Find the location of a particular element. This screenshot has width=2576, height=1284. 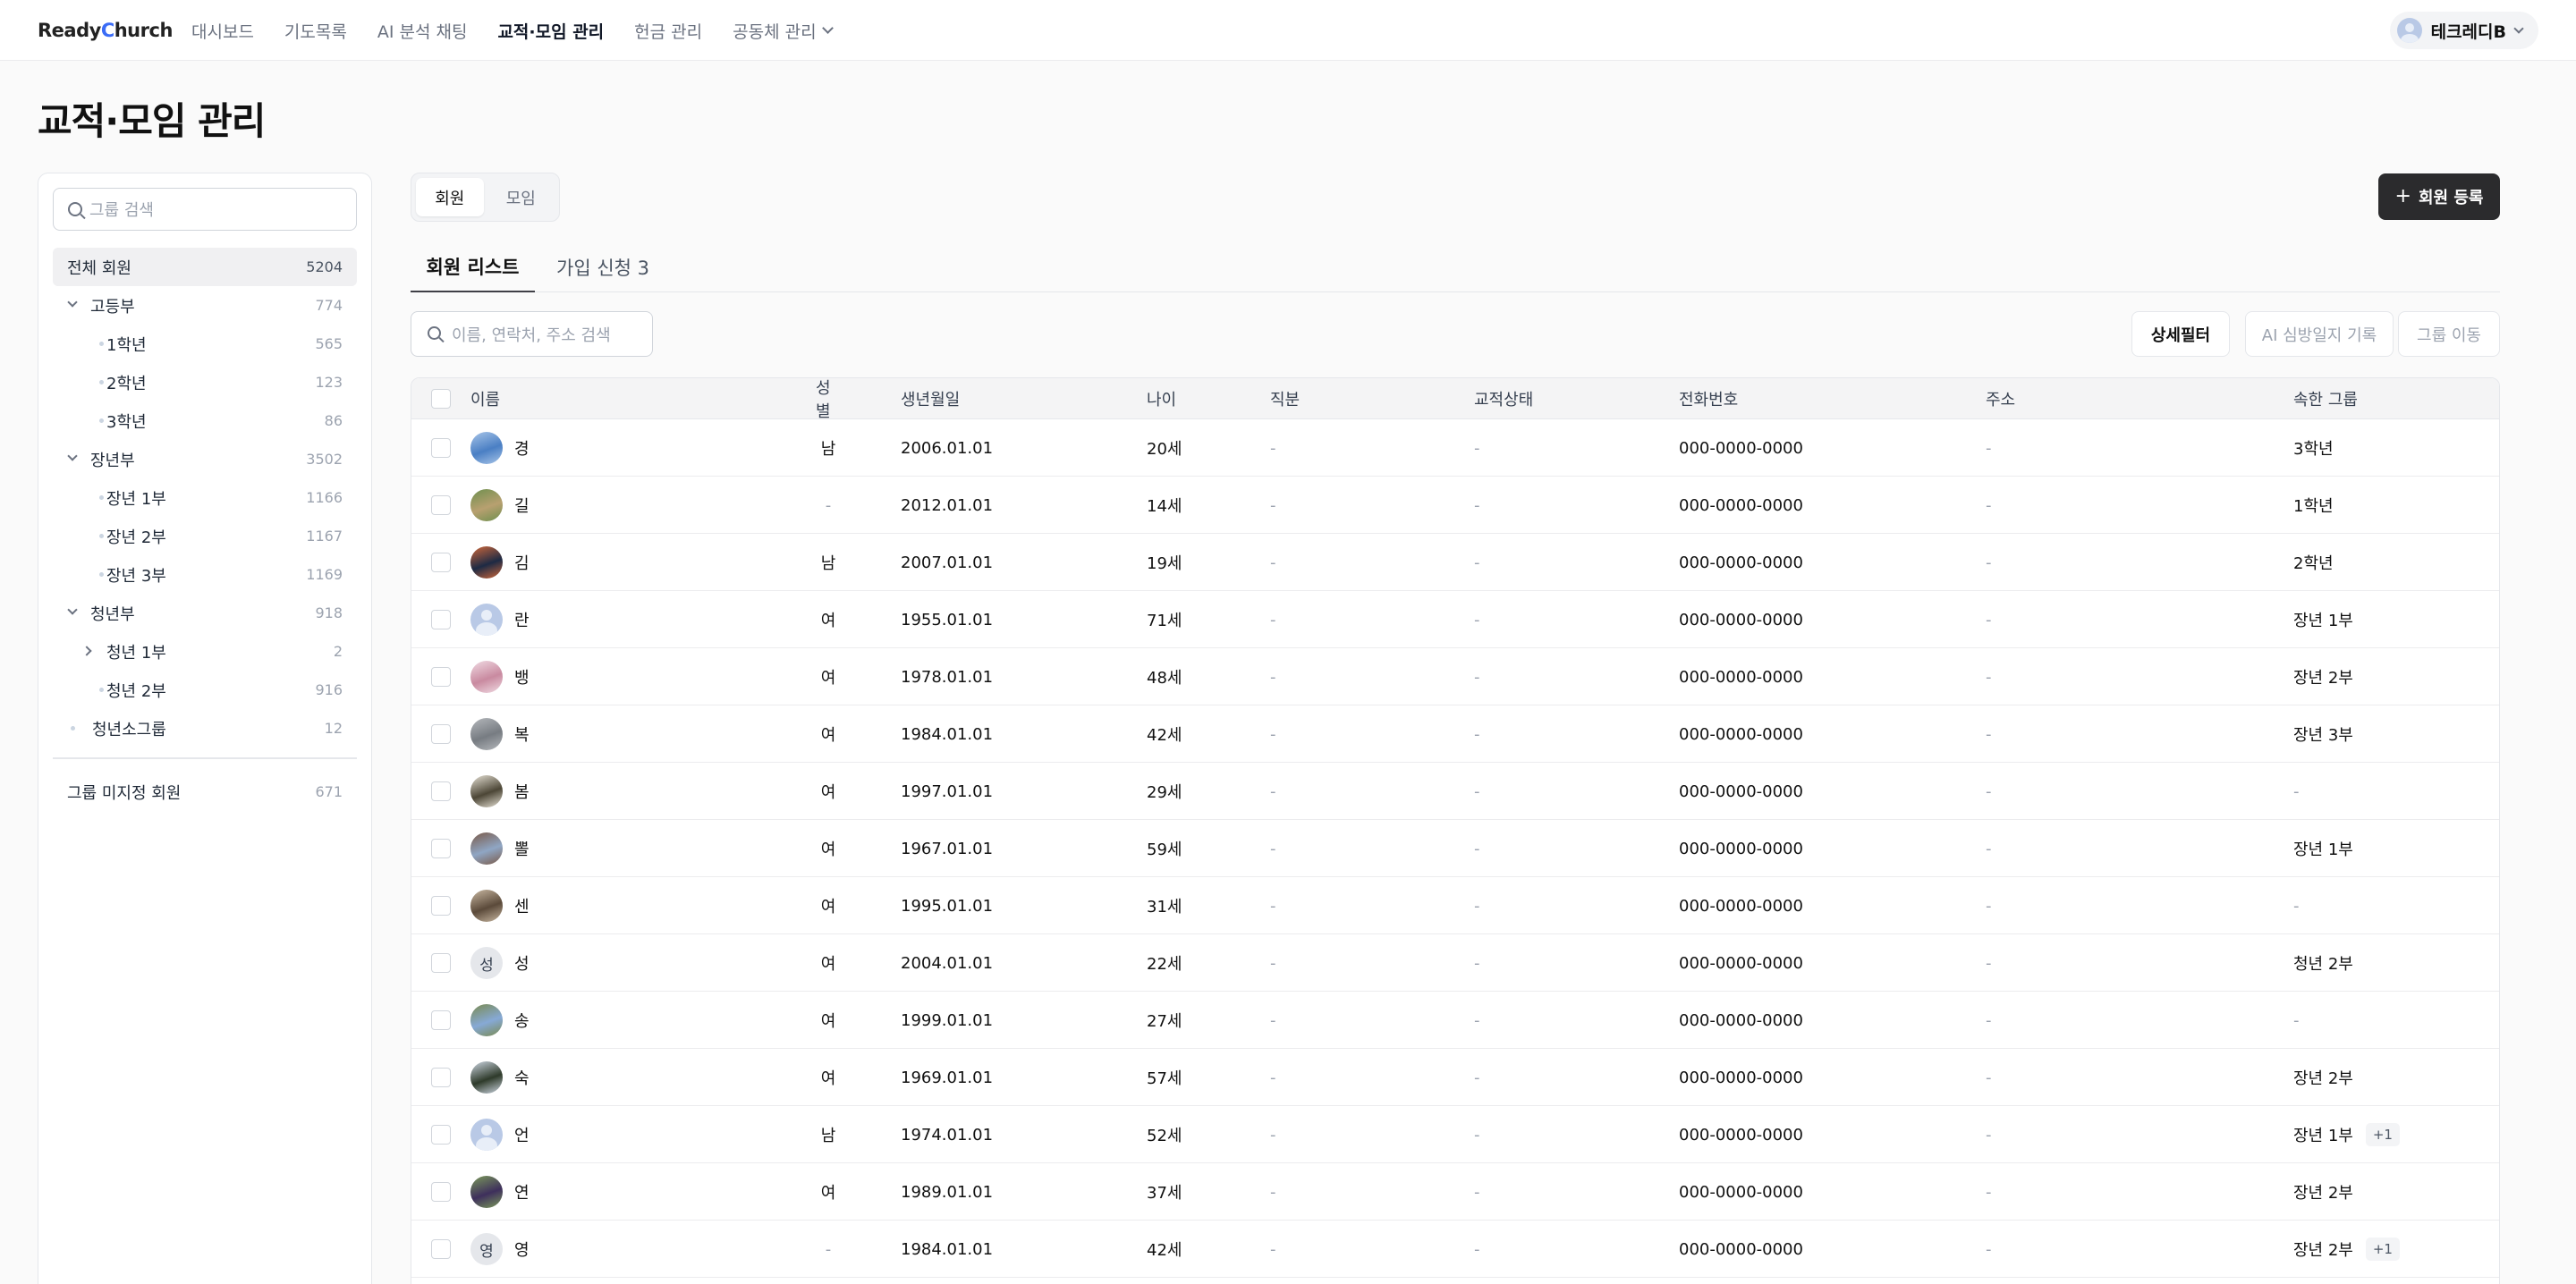

table-row: 뽈 여 1967.01.01 59세 - - 000-0000-0000 - 장년 1부 is located at coordinates (1455, 849).